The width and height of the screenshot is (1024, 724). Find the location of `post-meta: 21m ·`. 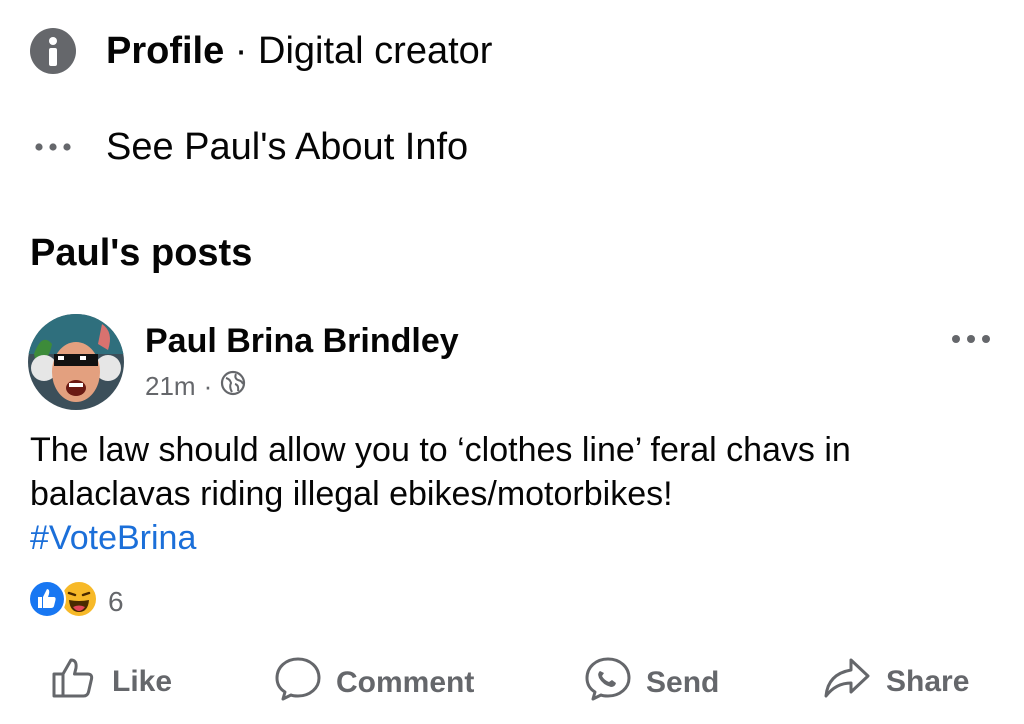

post-meta: 21m · is located at coordinates (195, 386).